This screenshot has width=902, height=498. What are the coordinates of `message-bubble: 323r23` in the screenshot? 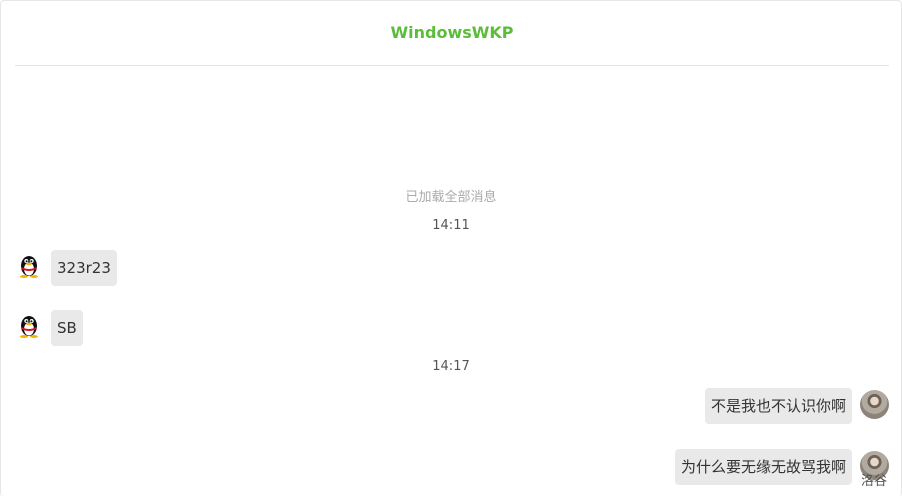 It's located at (84, 268).